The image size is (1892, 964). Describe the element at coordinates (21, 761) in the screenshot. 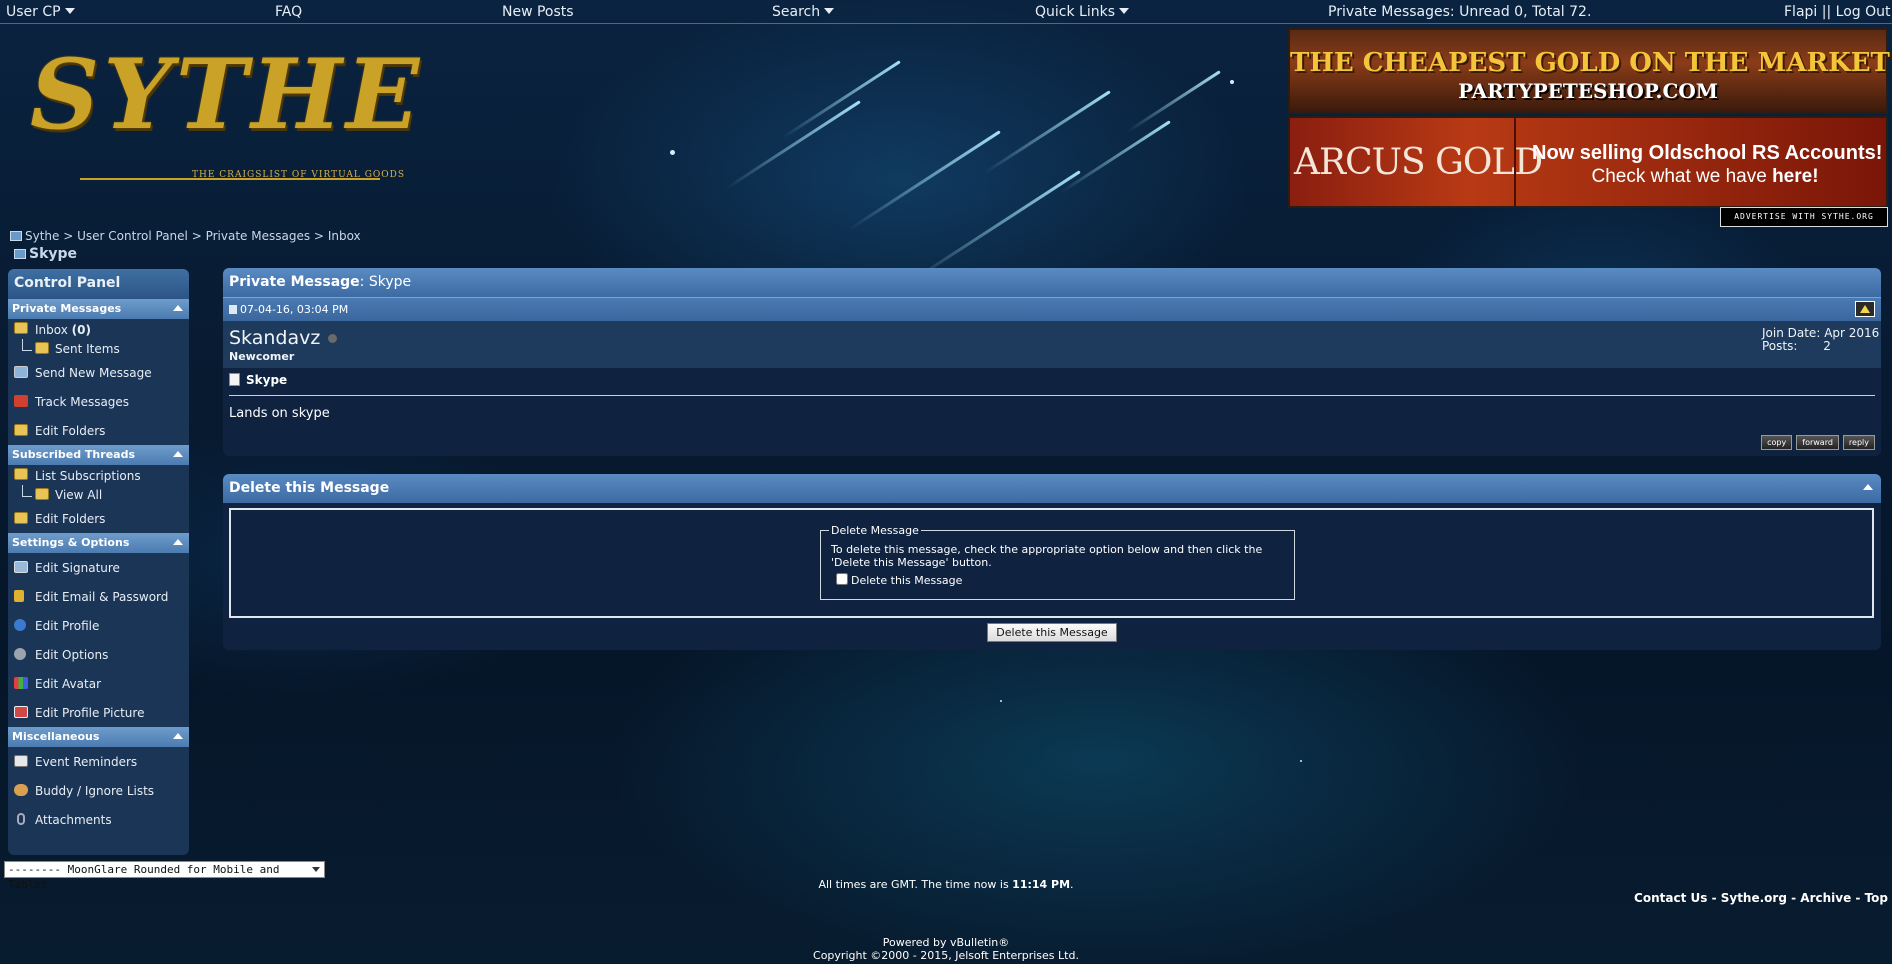

I see `calendar-icon` at that location.